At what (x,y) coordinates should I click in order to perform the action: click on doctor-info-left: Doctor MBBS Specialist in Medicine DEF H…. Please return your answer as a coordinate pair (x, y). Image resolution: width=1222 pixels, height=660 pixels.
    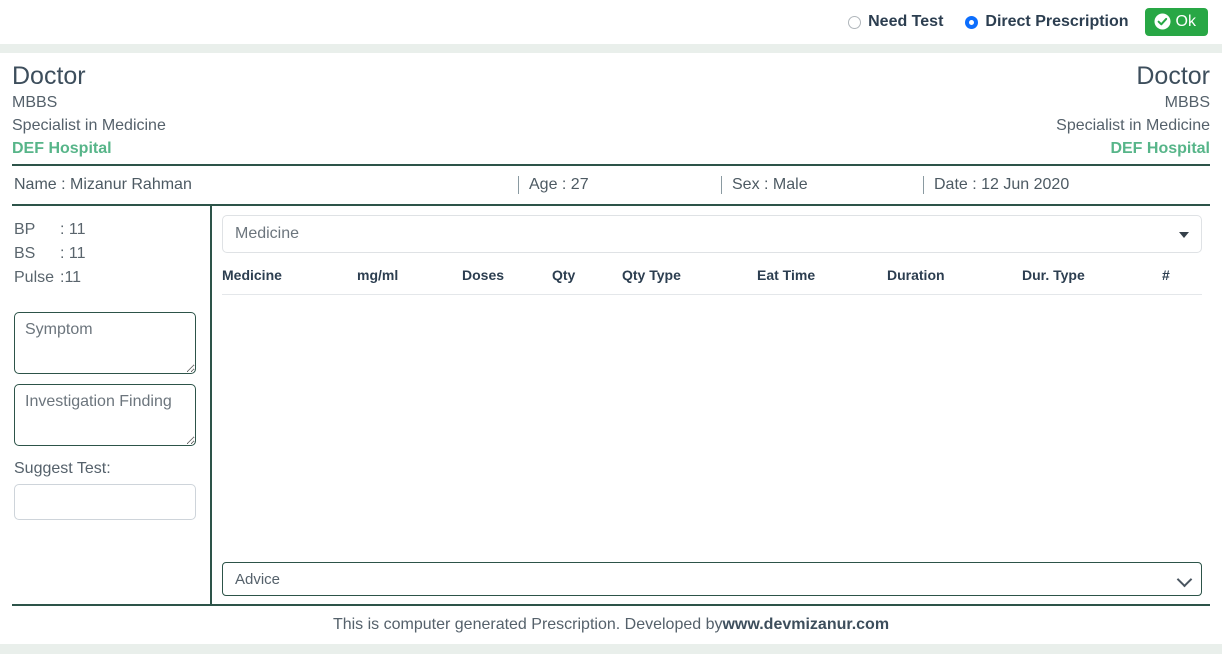
    Looking at the image, I should click on (89, 110).